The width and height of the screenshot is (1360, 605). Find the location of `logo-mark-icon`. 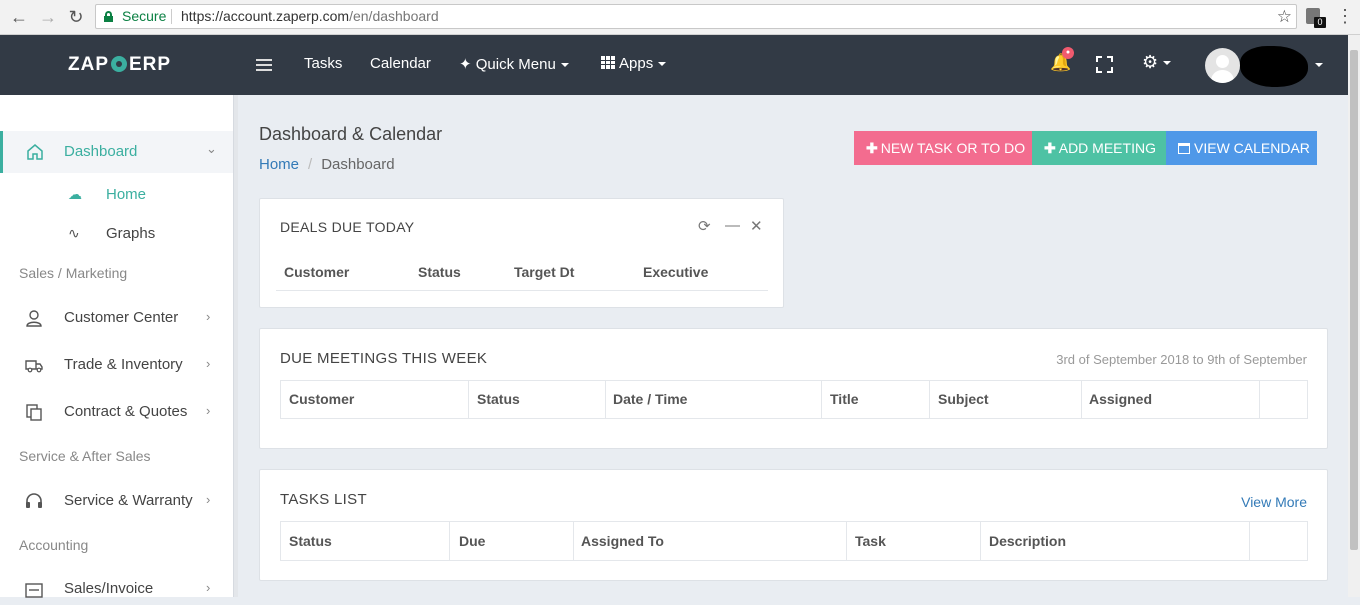

logo-mark-icon is located at coordinates (119, 64).